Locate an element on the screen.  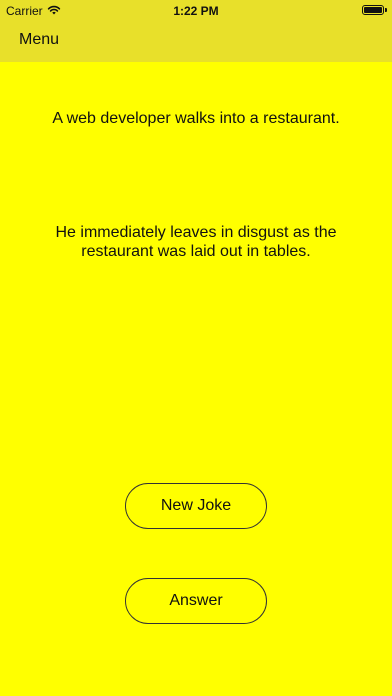
joke-setup: A web developer walks into a restaurant. is located at coordinates (196, 118).